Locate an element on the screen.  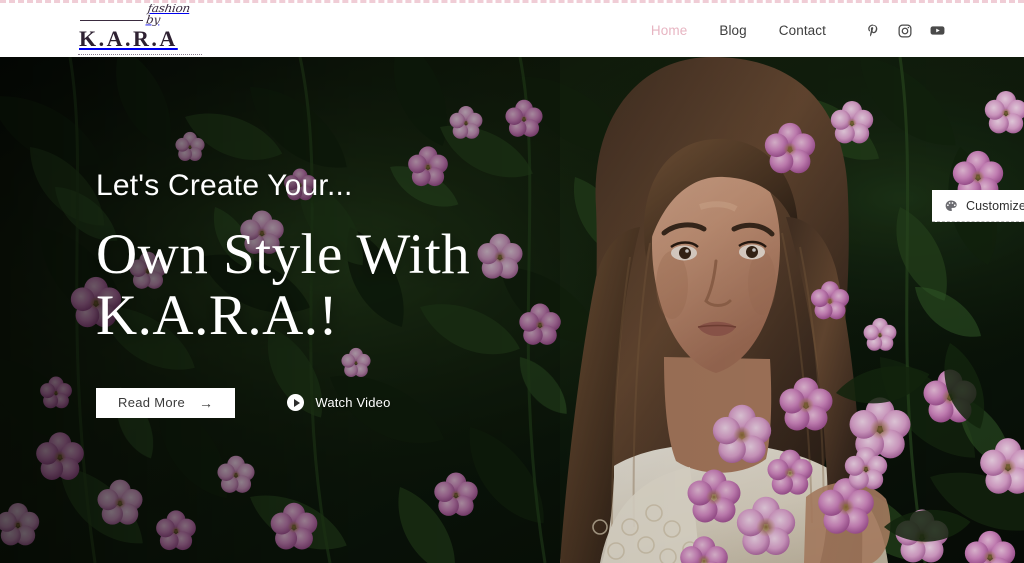
read-more-button: Read More → is located at coordinates (166, 402).